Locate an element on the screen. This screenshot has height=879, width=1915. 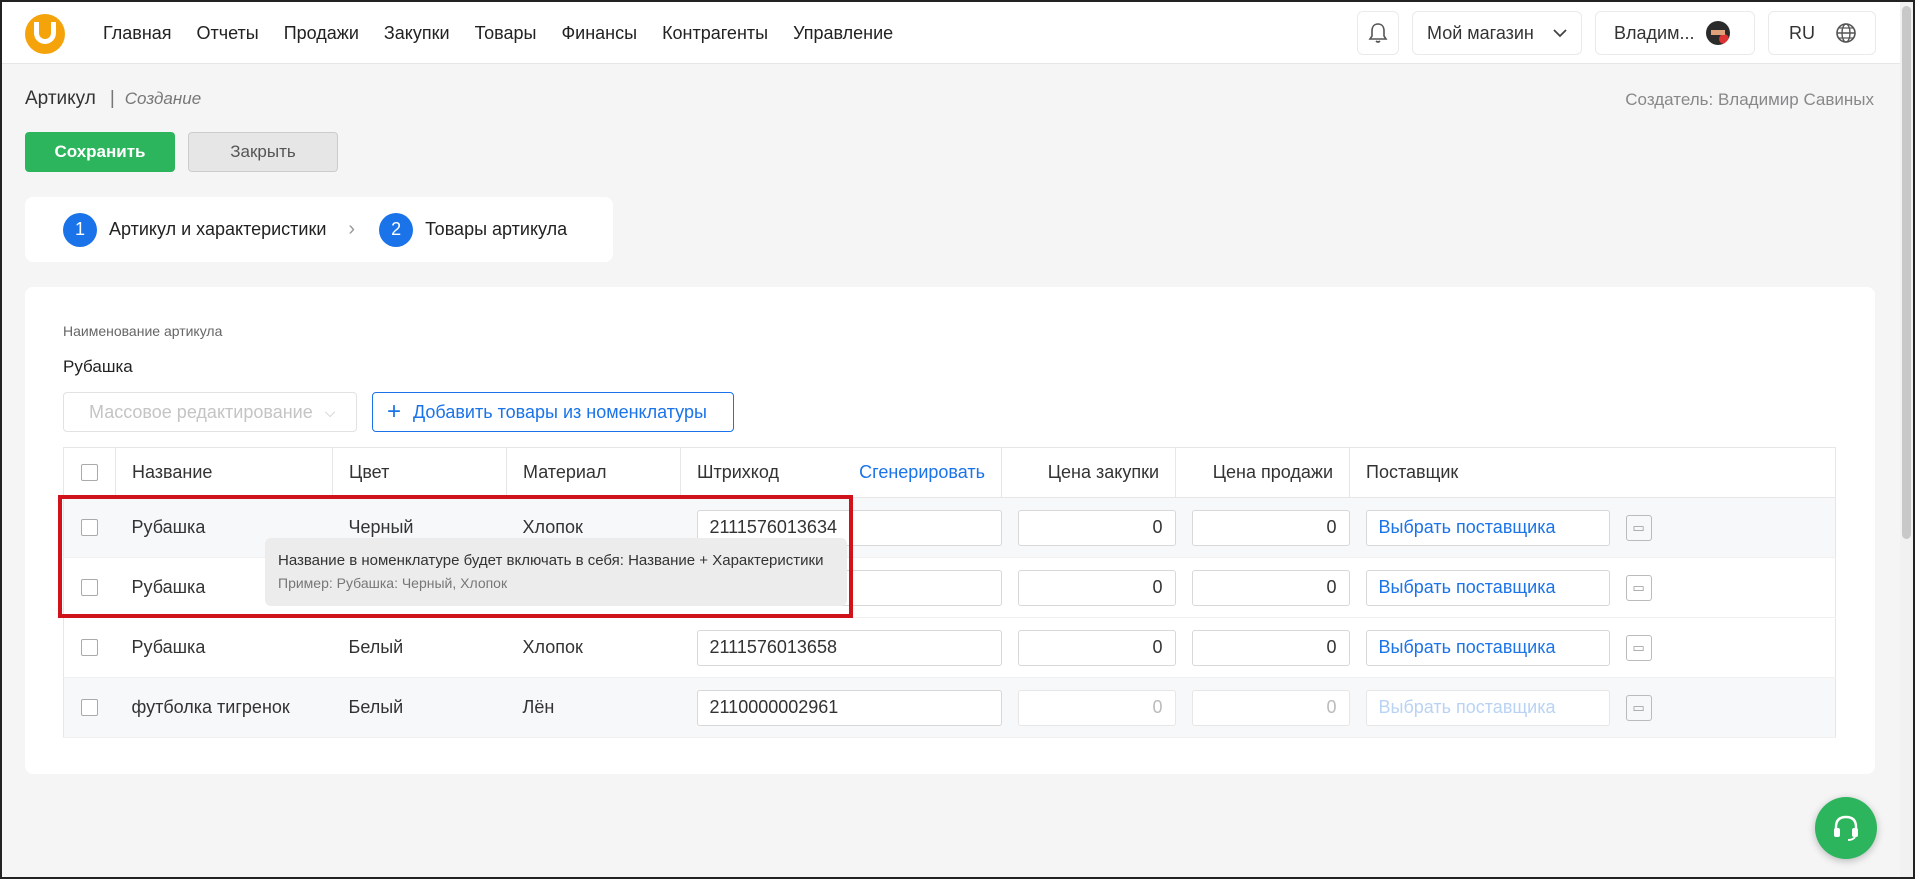
generate-barcode-link: Сгенерировать is located at coordinates (922, 472).